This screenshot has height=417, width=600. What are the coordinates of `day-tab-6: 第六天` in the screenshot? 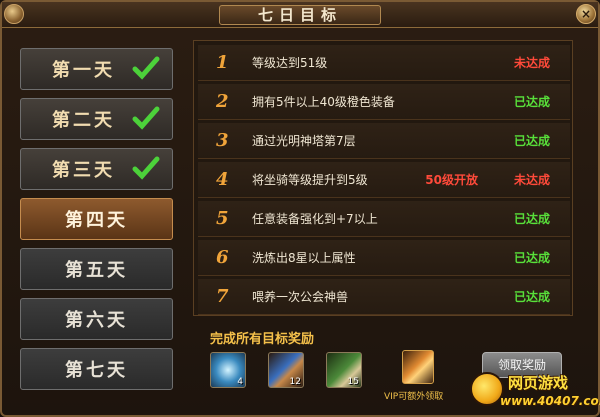 It's located at (96, 319).